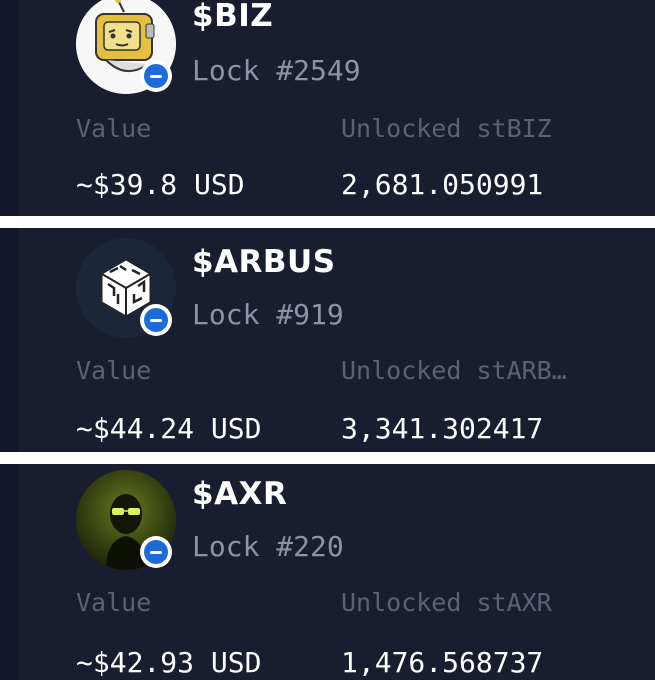 The width and height of the screenshot is (655, 680). Describe the element at coordinates (446, 128) in the screenshot. I see `unlocked-label: Unlocked stBIZ` at that location.